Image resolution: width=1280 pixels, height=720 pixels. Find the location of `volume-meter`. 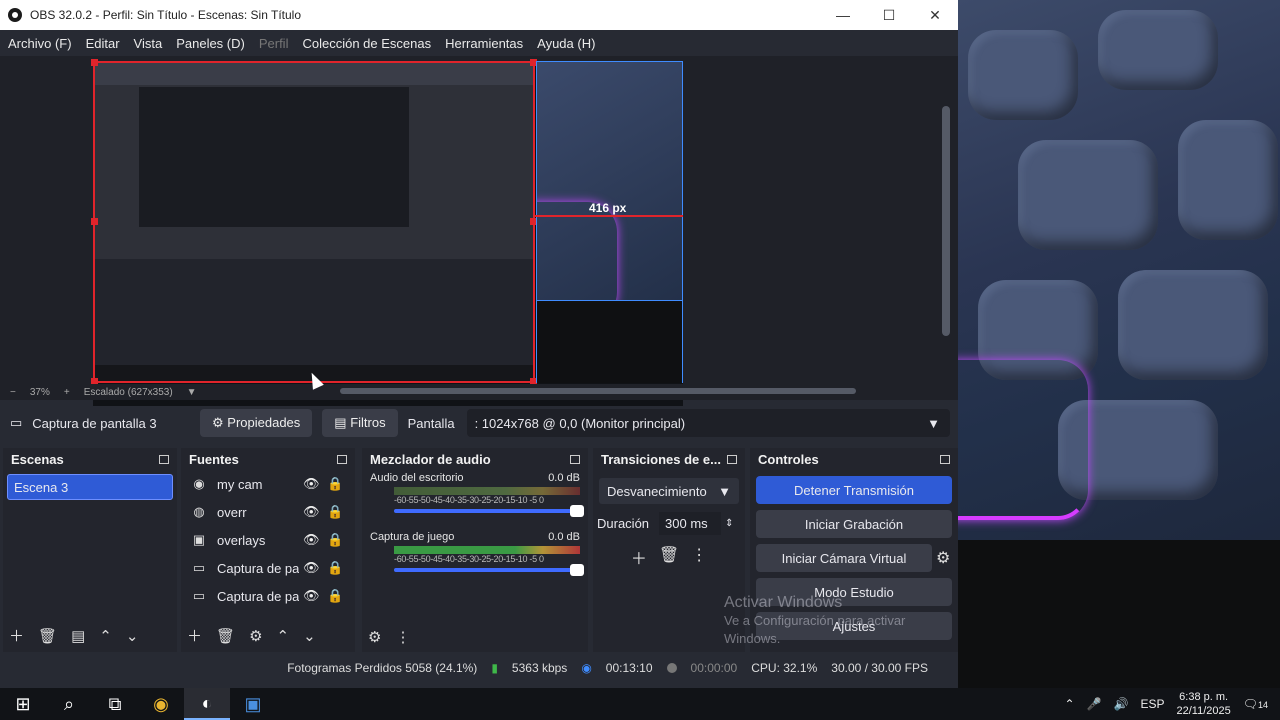

volume-meter is located at coordinates (487, 550).